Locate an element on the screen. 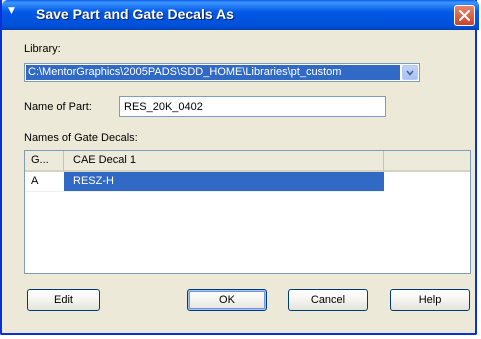  part-name-label: Name of Part: is located at coordinates (58, 107).